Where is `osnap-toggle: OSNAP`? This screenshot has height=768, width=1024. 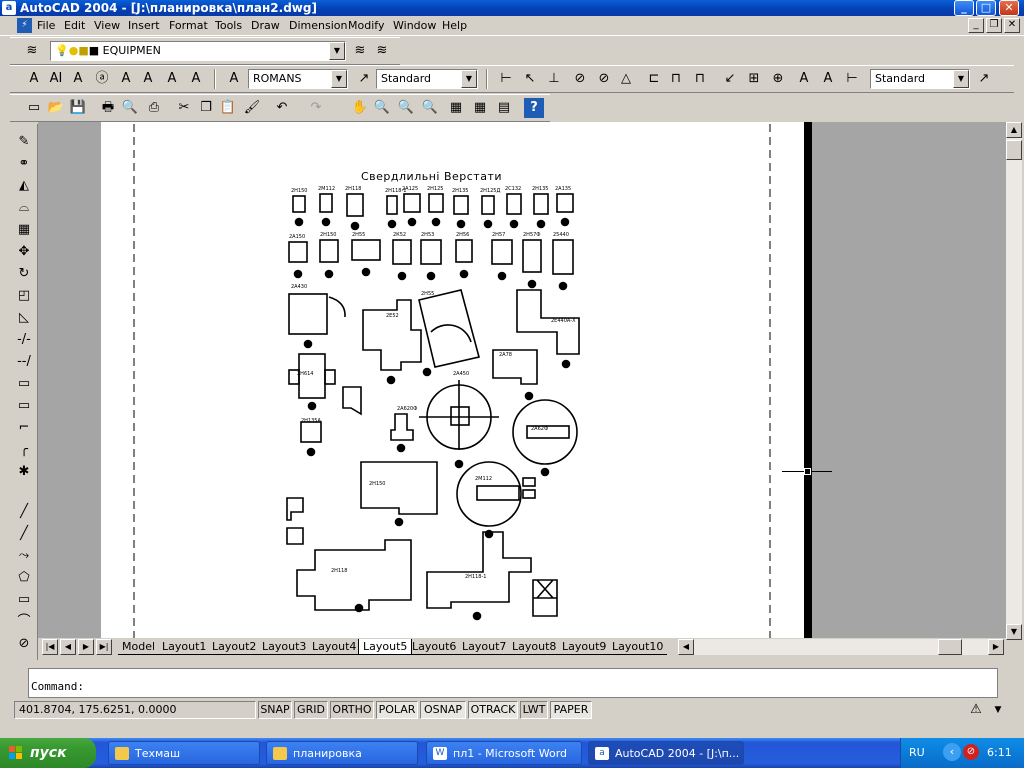
osnap-toggle: OSNAP is located at coordinates (443, 710).